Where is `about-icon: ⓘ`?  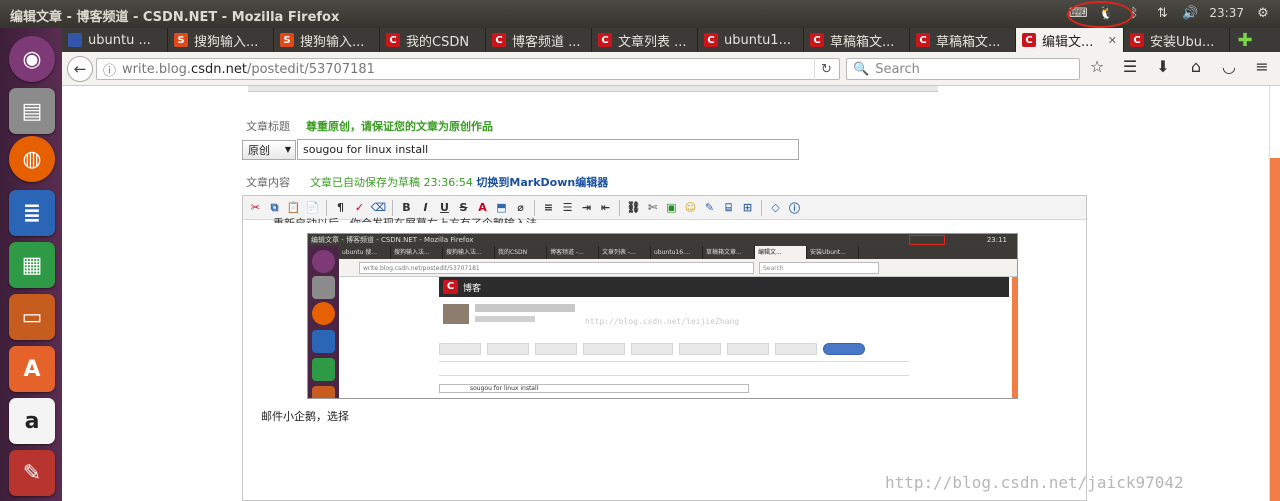
about-icon: ⓘ is located at coordinates (794, 207).